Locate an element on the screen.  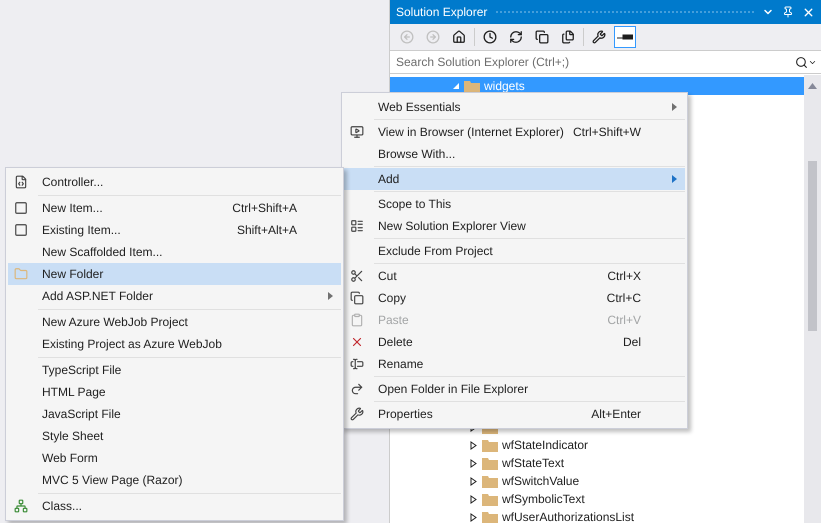
menu-item: Exclude From Project is located at coordinates (514, 251).